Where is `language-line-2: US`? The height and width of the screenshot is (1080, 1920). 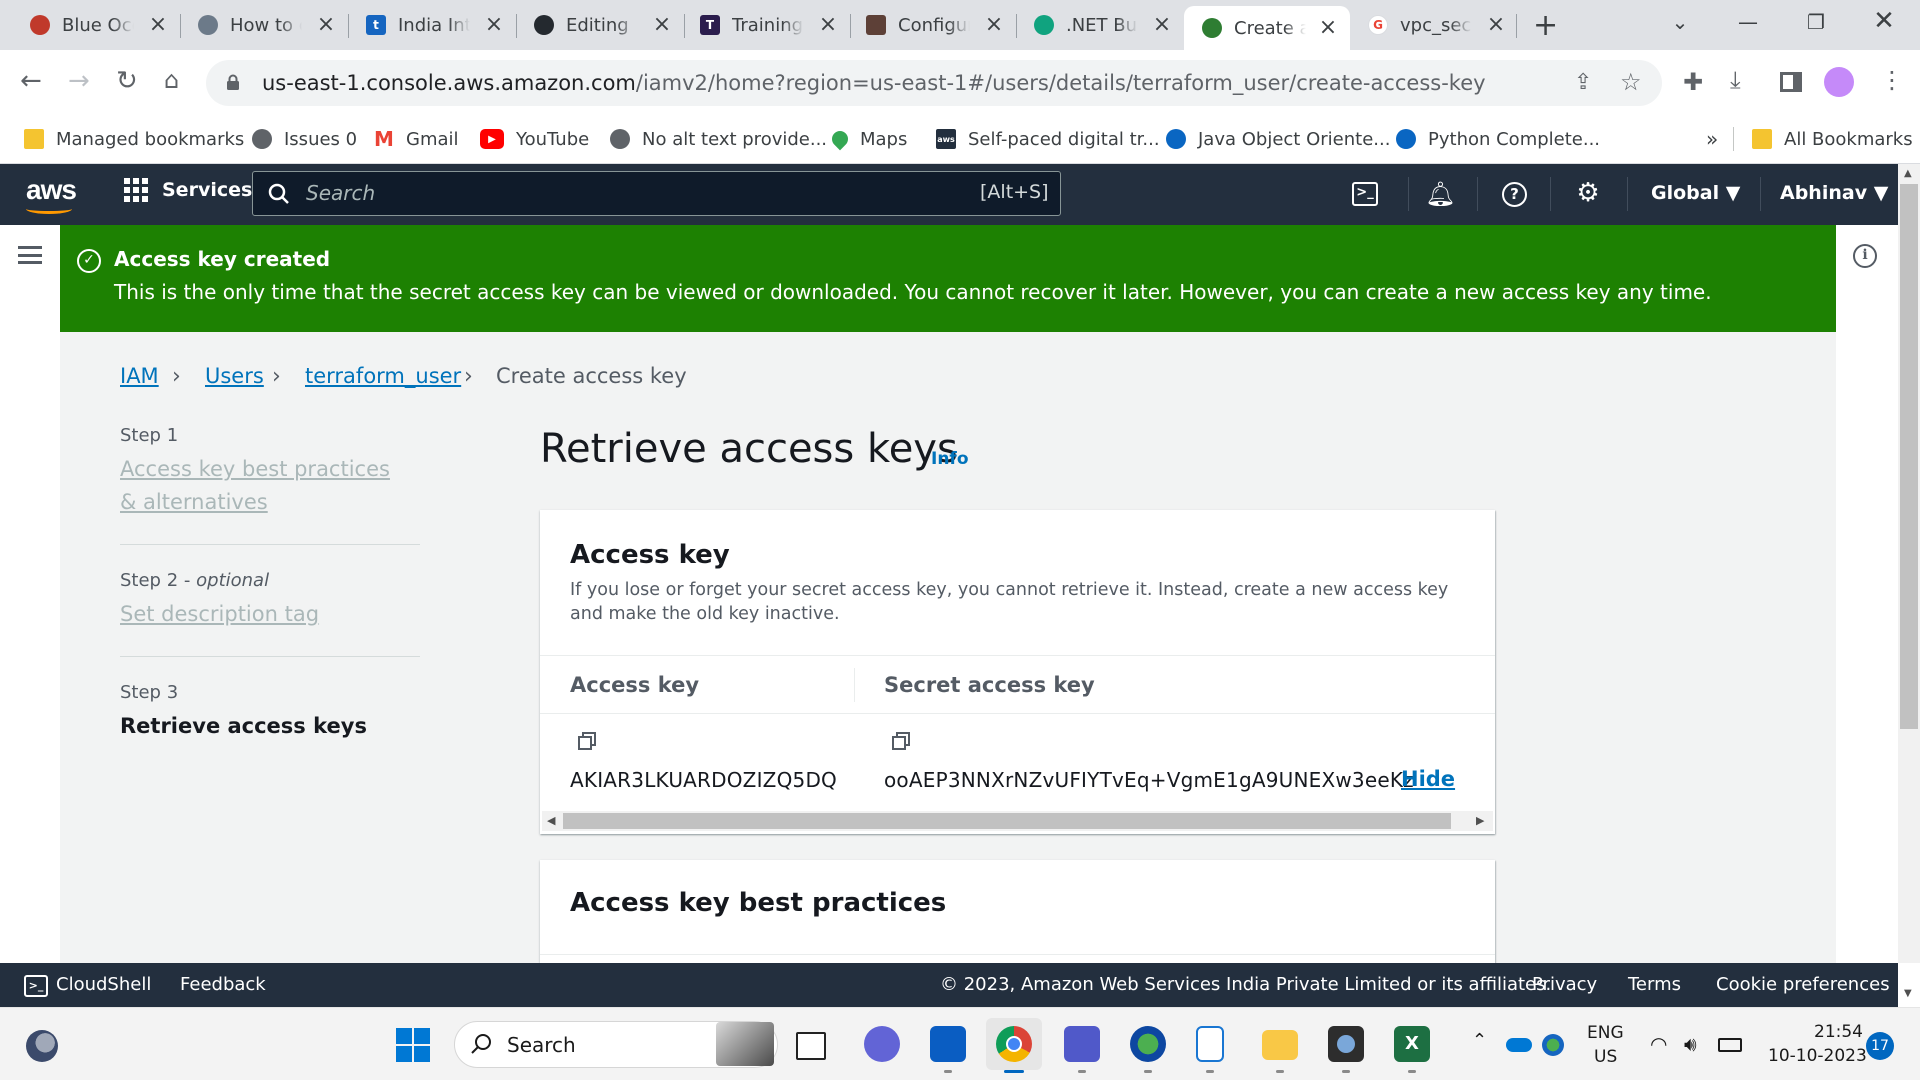 language-line-2: US is located at coordinates (1605, 1057).